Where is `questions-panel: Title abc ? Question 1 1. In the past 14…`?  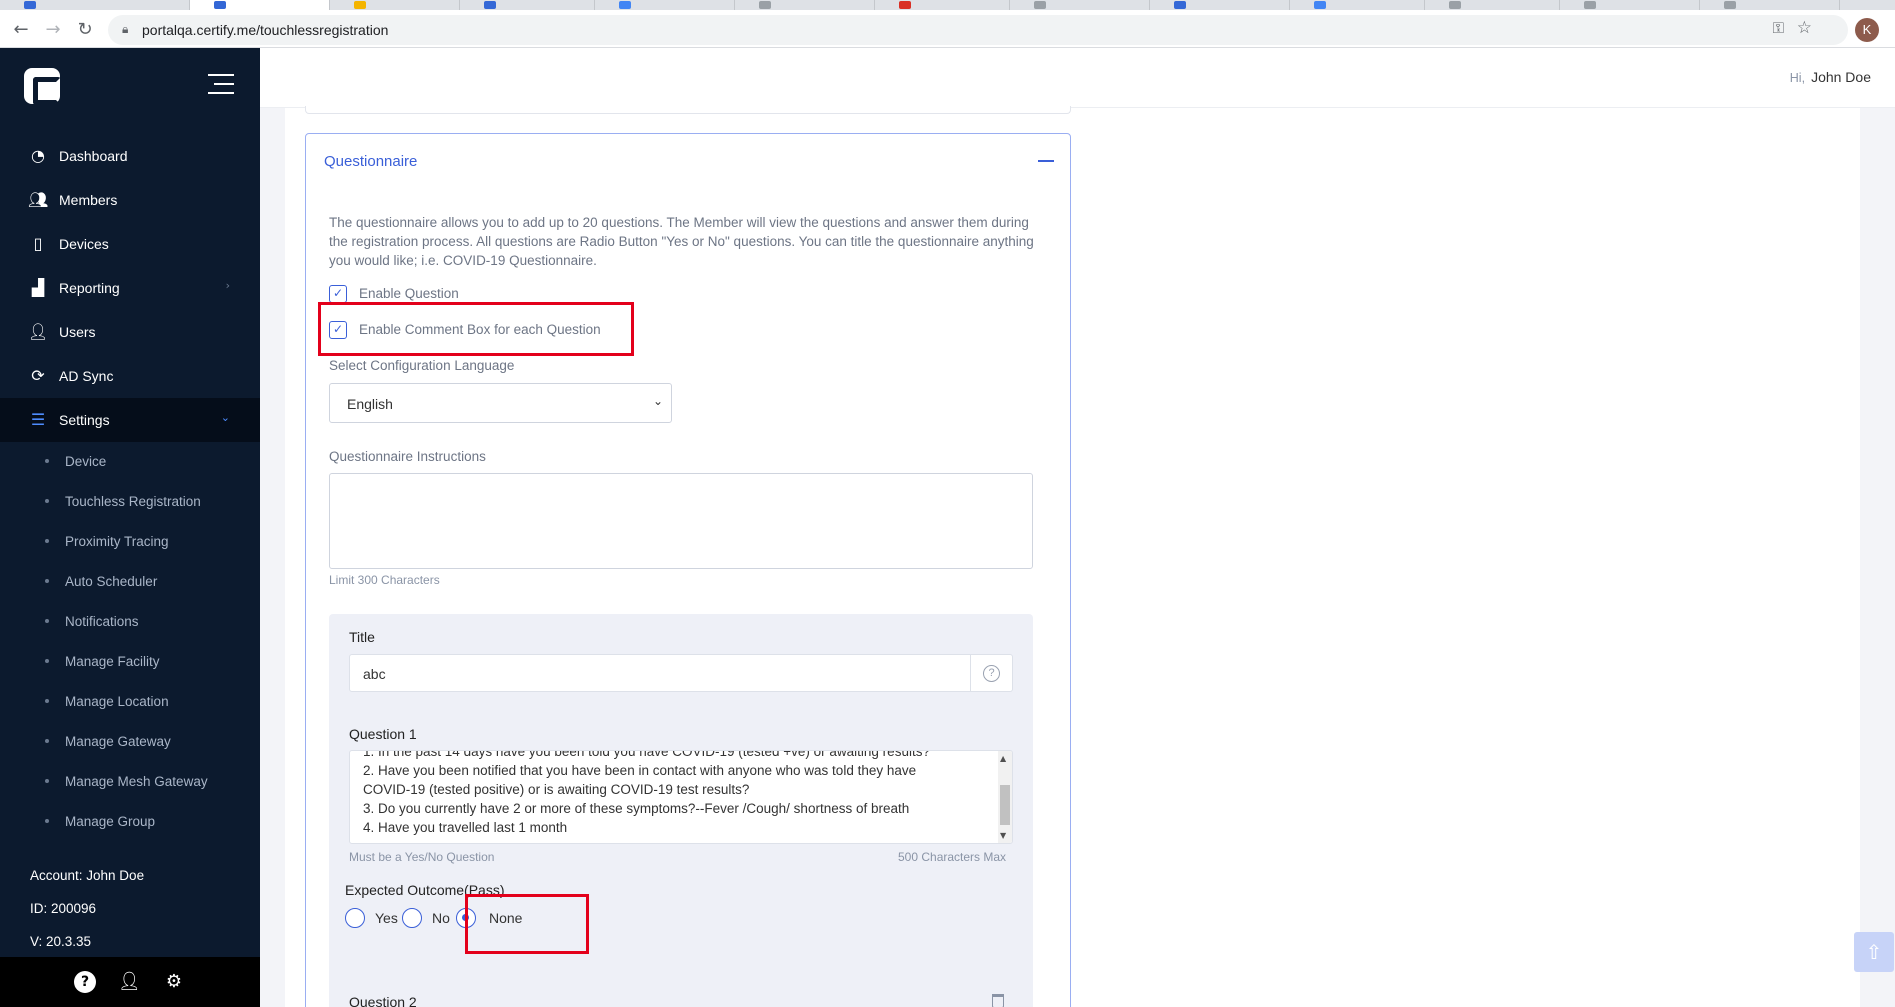 questions-panel: Title abc ? Question 1 1. In the past 14… is located at coordinates (681, 810).